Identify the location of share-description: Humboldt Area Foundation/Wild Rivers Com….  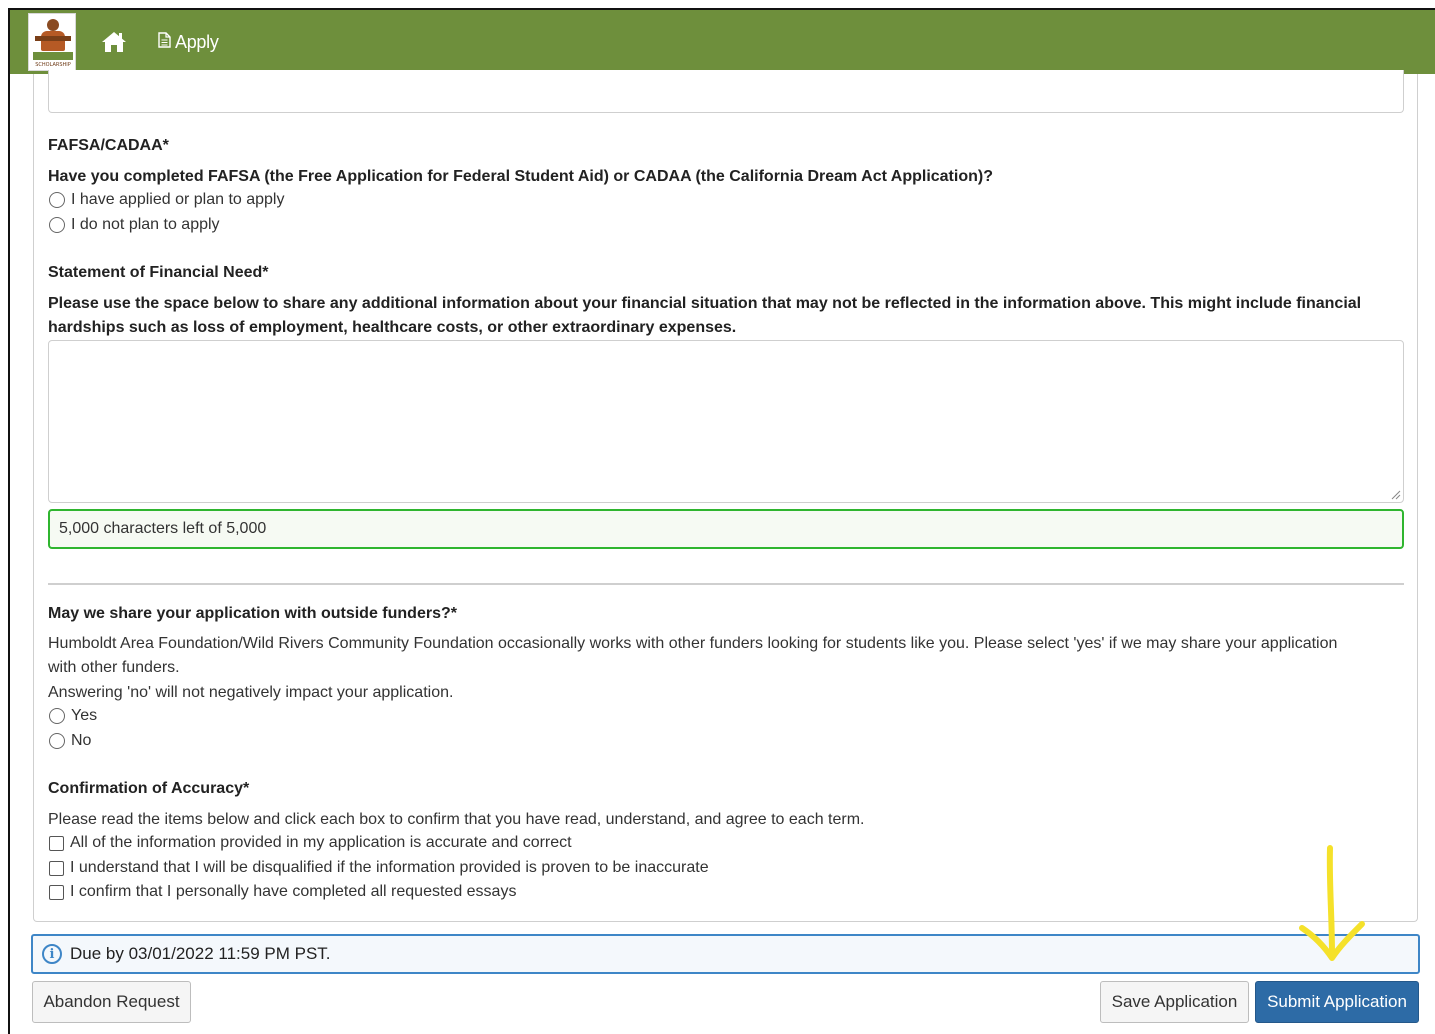
(693, 655).